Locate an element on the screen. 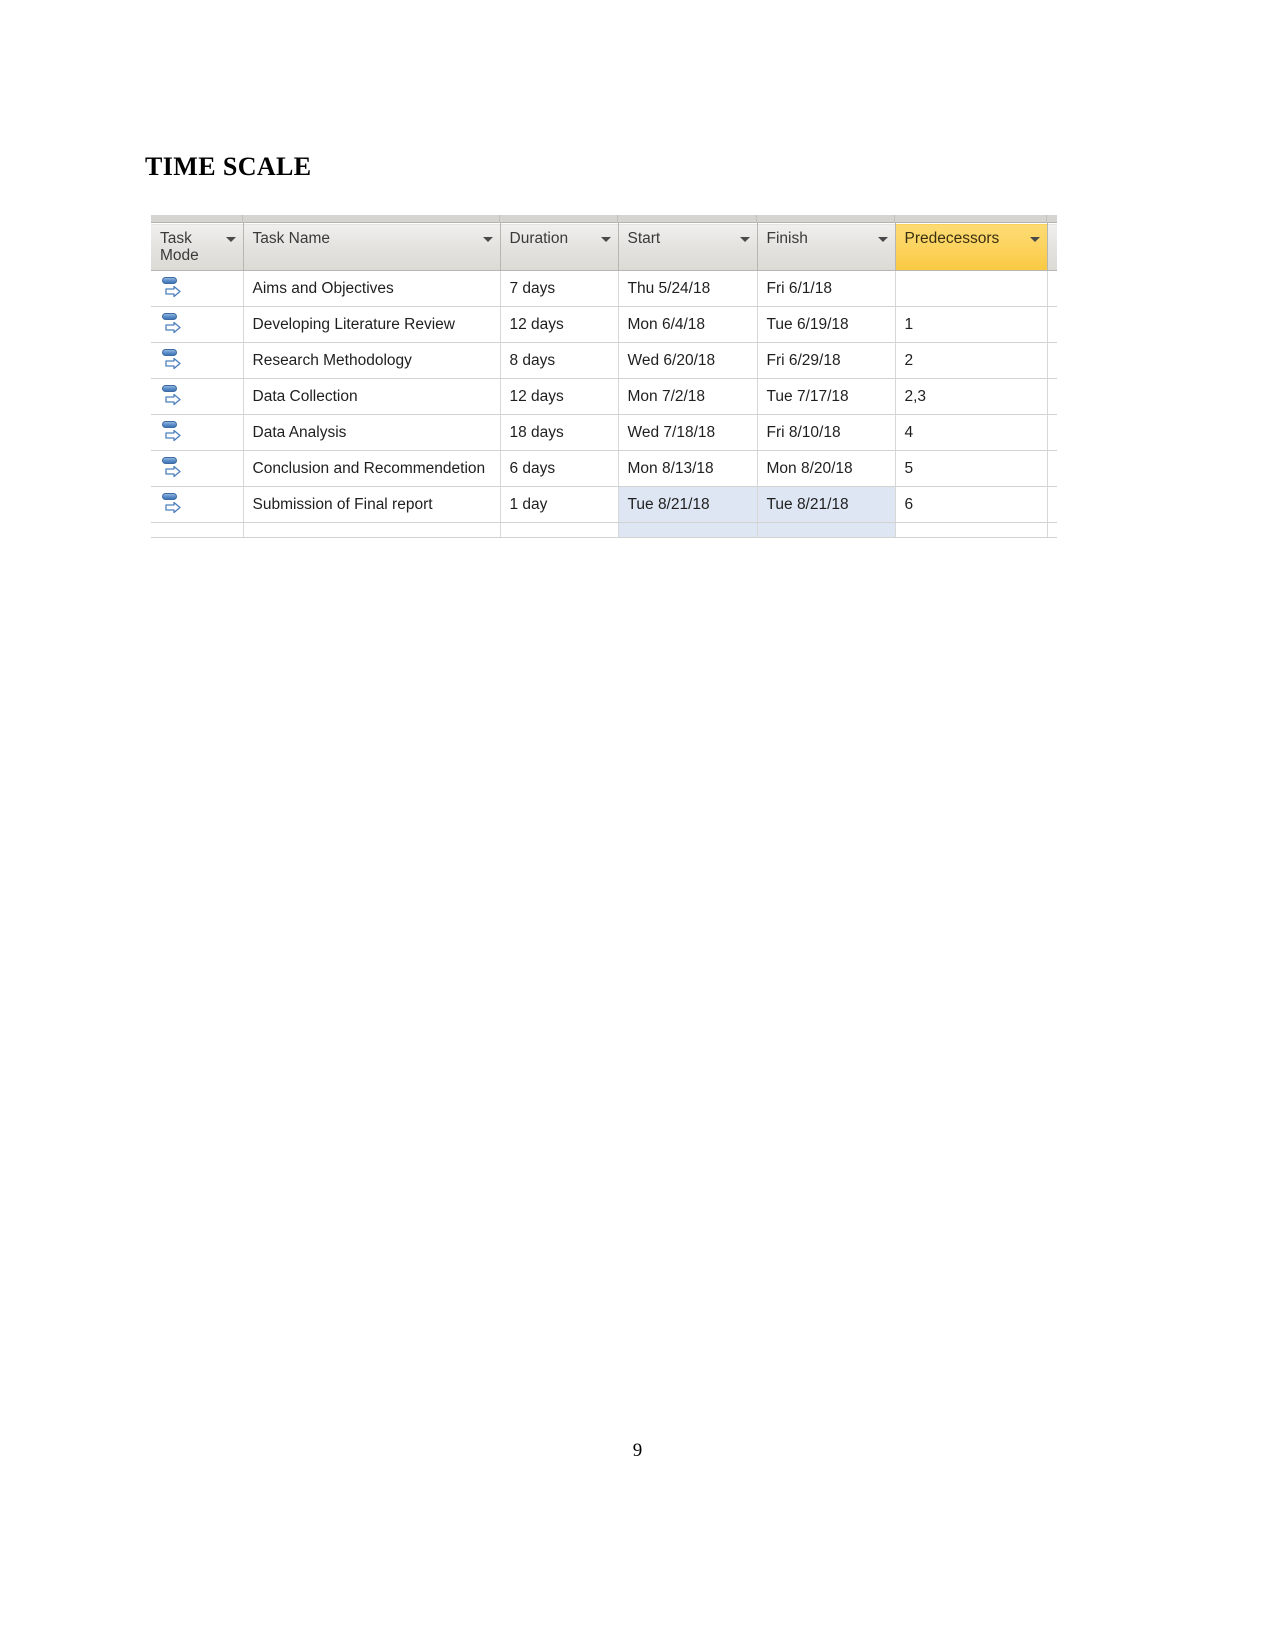  cell-task-name: Data Collection is located at coordinates (372, 396).